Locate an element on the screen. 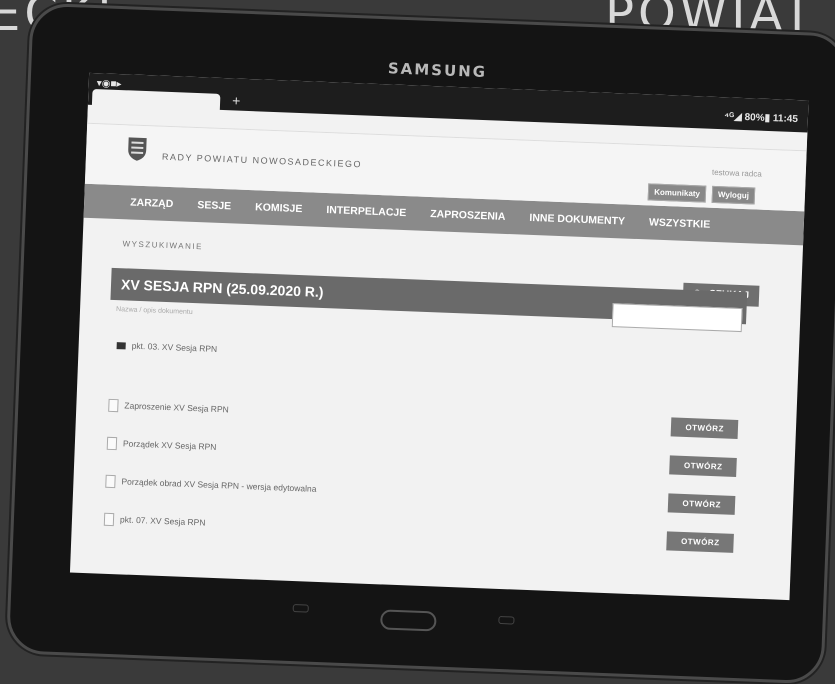 This screenshot has width=835, height=684. document-name: Porządek XV Sesja RPN is located at coordinates (169, 445).